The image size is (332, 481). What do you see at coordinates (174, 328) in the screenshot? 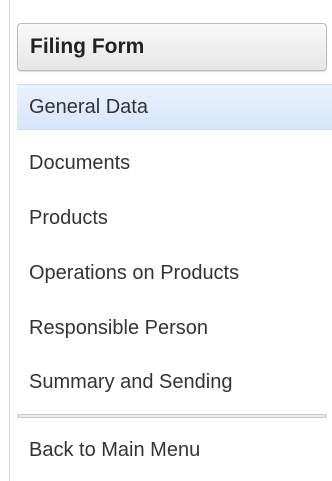
I see `sidebar-item-responsible-person: Responsible Person` at bounding box center [174, 328].